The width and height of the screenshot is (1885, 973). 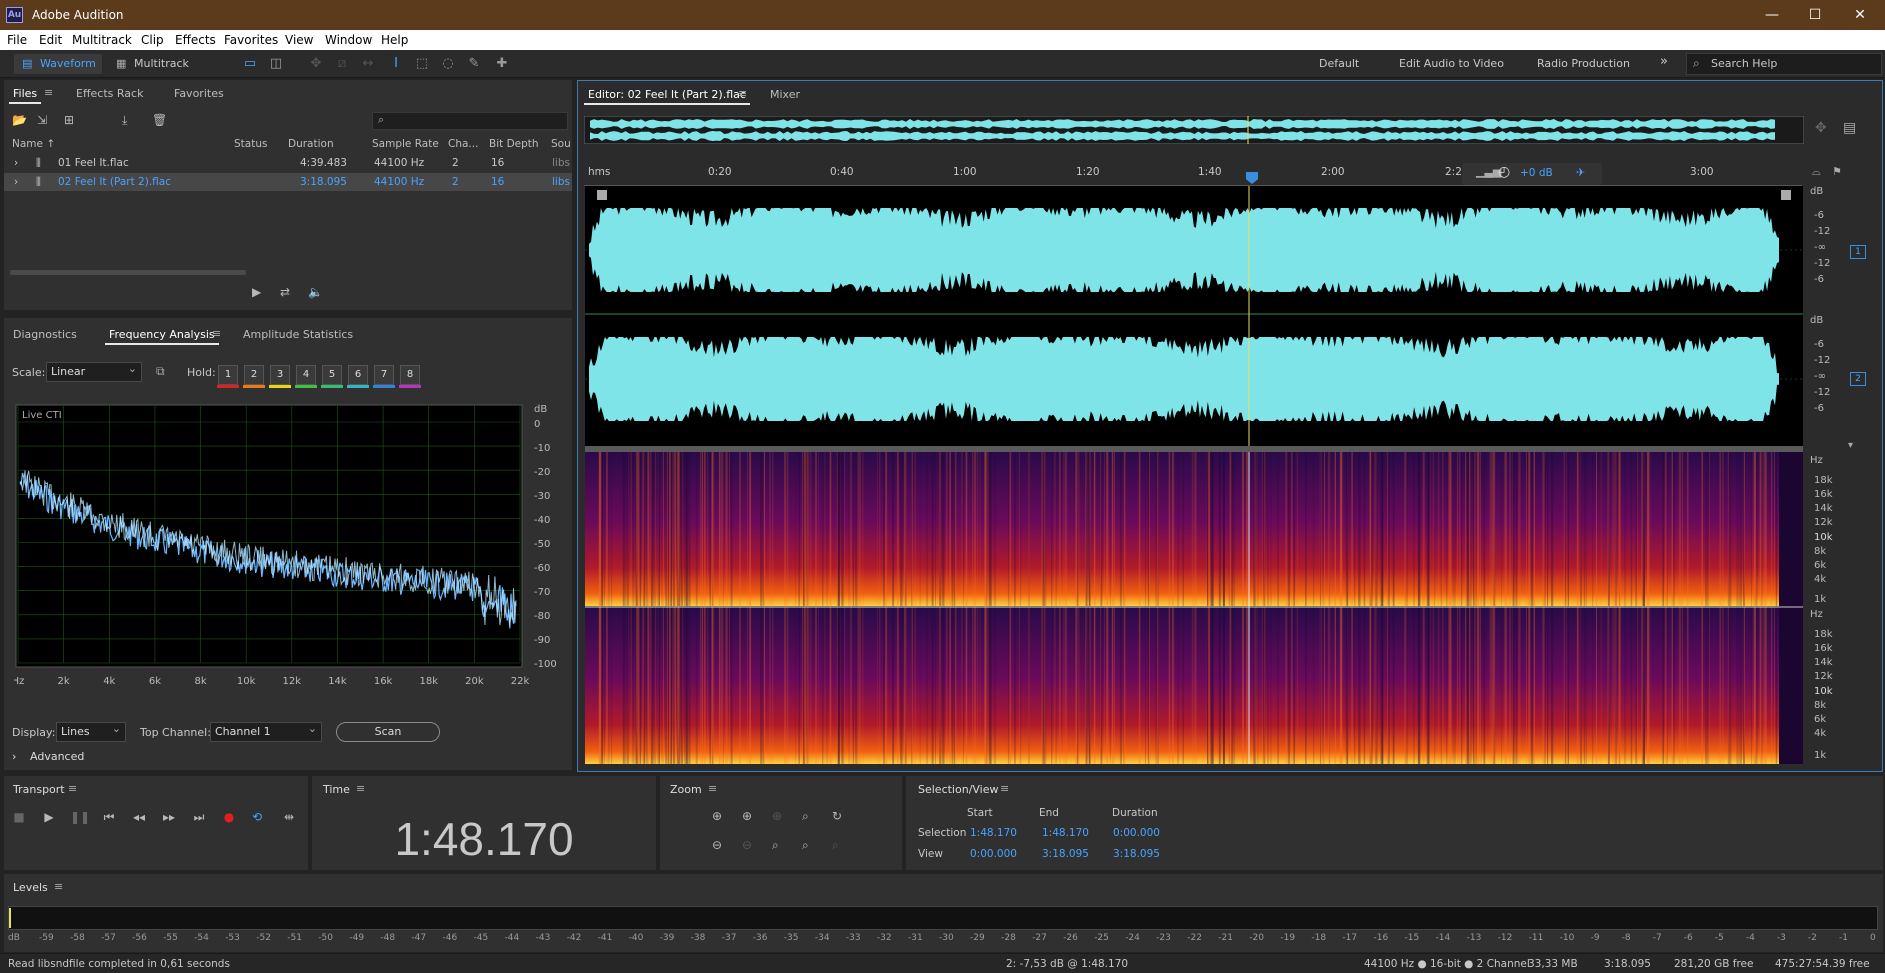 I want to click on hold-button-2: 2, so click(x=254, y=375).